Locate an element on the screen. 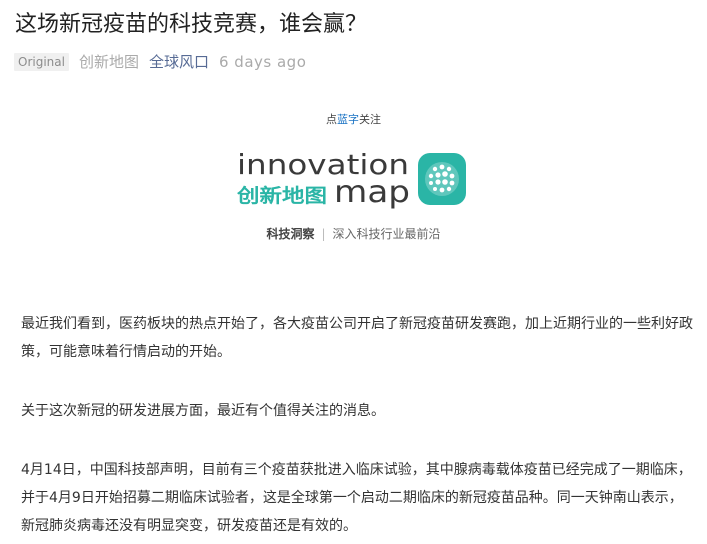 Image resolution: width=707 pixels, height=544 pixels. follow-highlight: 蓝字 is located at coordinates (348, 119).